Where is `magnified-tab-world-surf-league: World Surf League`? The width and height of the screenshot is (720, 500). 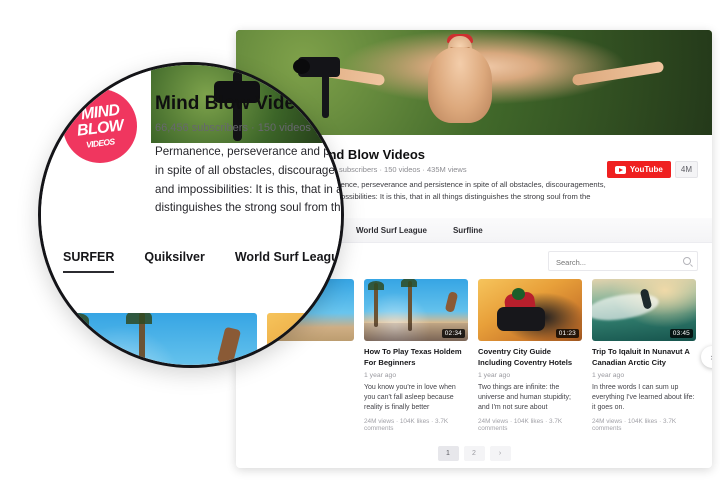 magnified-tab-world-surf-league: World Surf League is located at coordinates (288, 261).